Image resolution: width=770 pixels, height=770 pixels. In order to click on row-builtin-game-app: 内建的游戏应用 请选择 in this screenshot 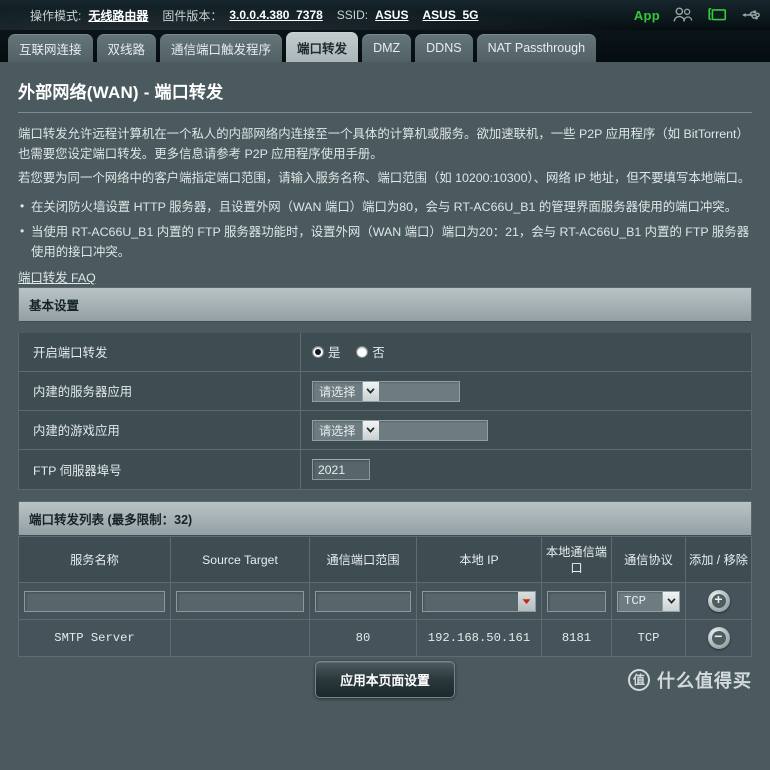, I will do `click(385, 430)`.